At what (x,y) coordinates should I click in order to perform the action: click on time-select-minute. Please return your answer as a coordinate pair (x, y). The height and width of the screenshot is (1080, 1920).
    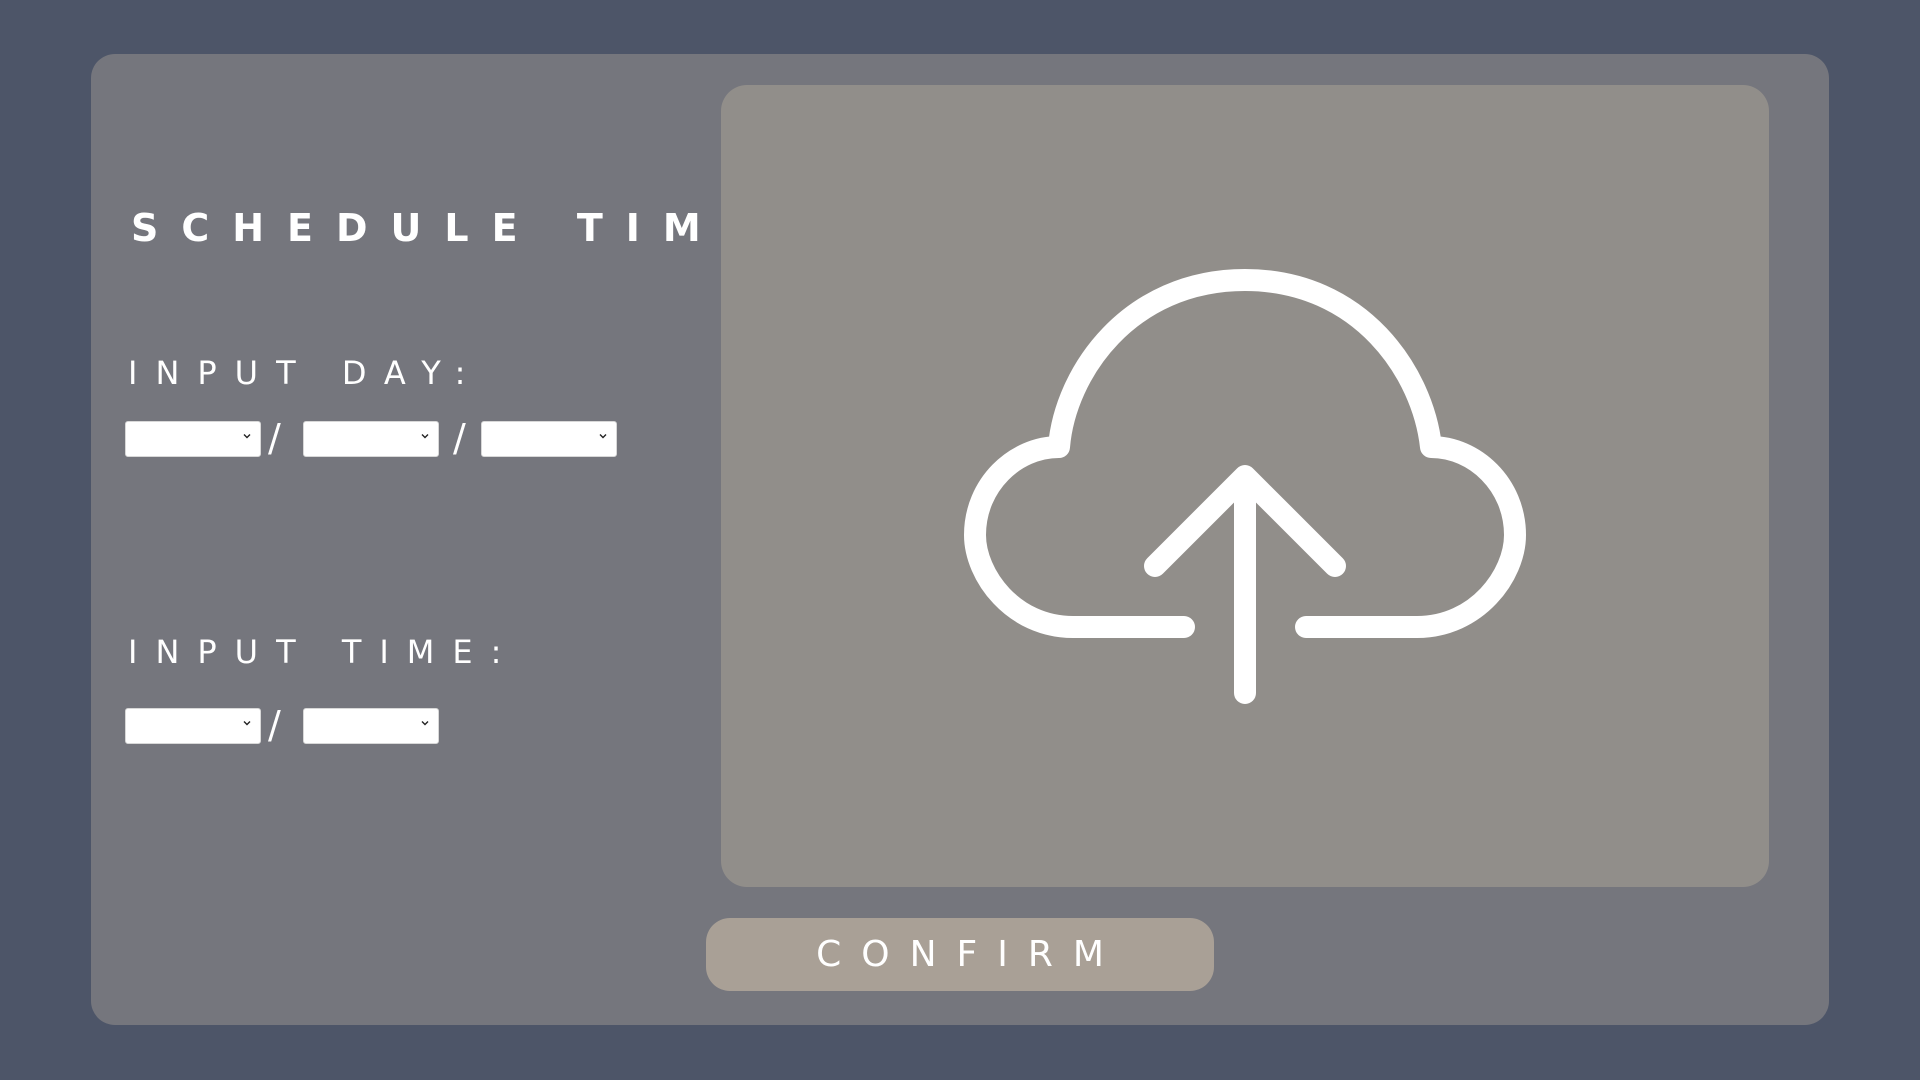
    Looking at the image, I should click on (371, 726).